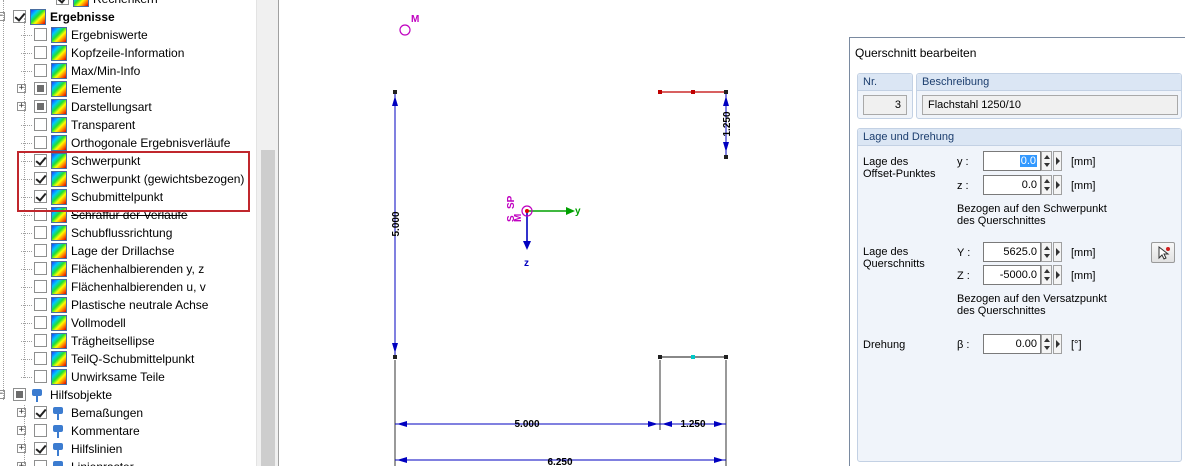 Image resolution: width=1185 pixels, height=466 pixels. What do you see at coordinates (885, 96) in the screenshot?
I see `nr-group: Nr. 3` at bounding box center [885, 96].